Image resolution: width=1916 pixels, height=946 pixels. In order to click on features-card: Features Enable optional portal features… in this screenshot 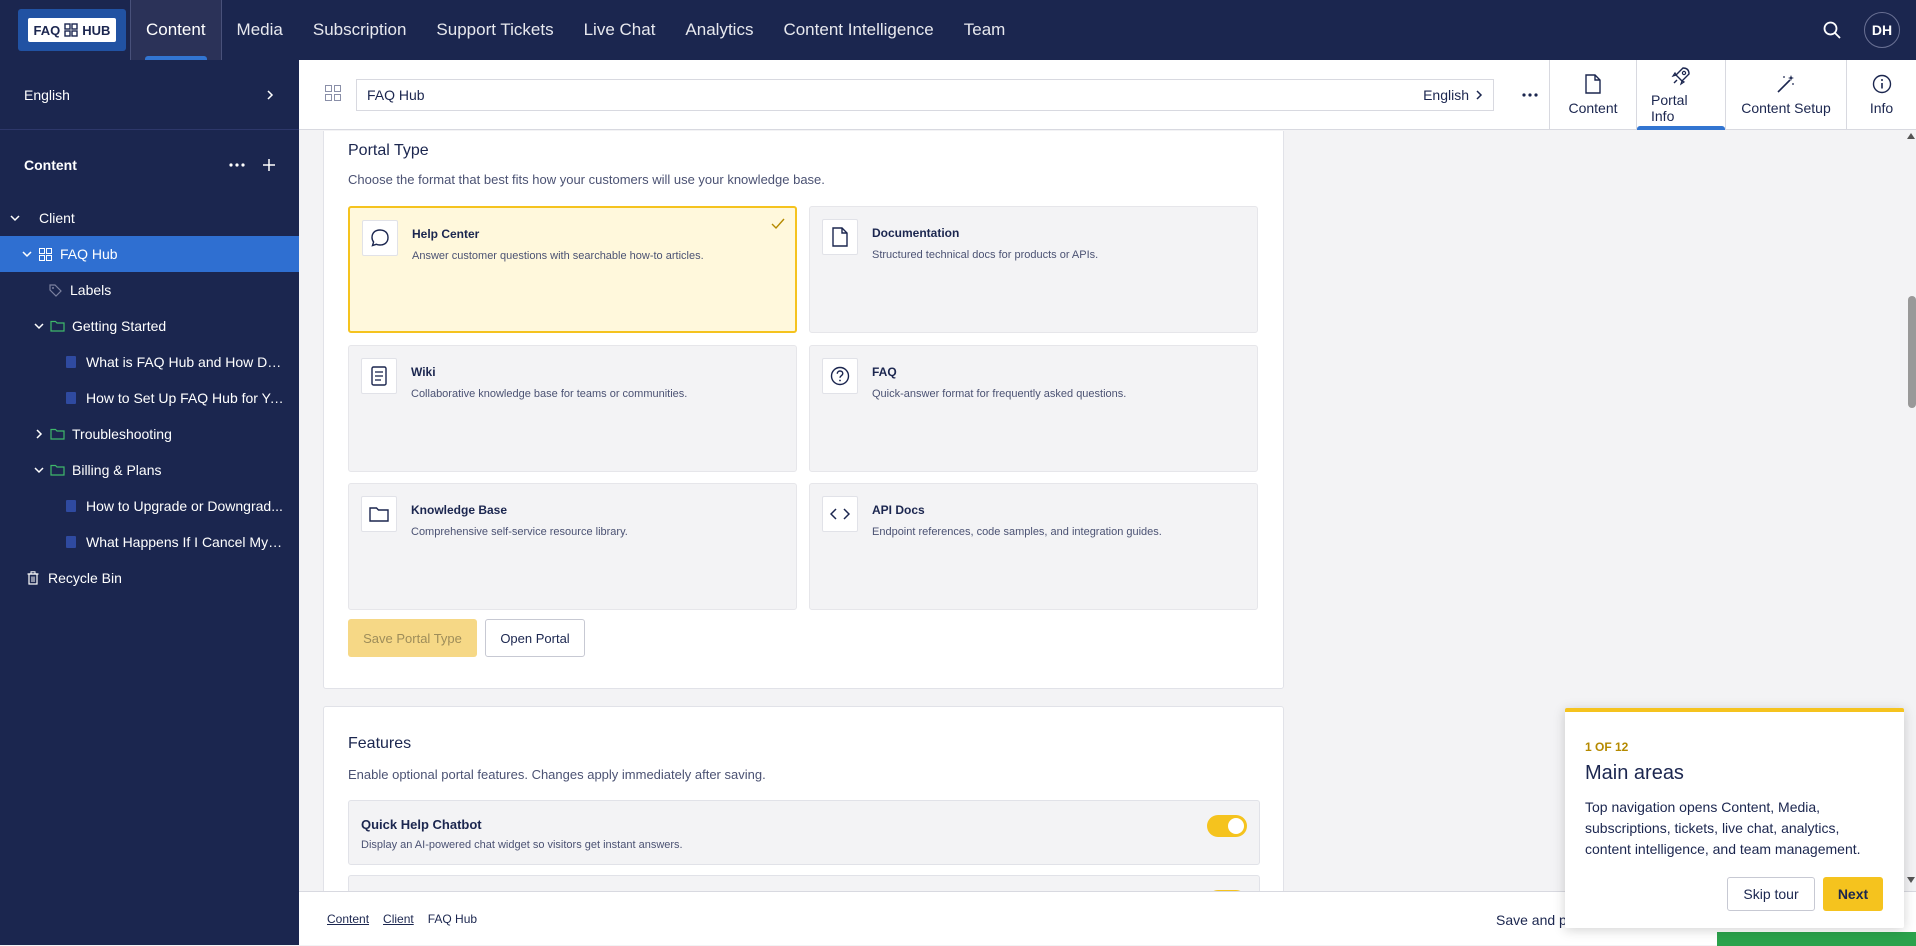, I will do `click(803, 798)`.